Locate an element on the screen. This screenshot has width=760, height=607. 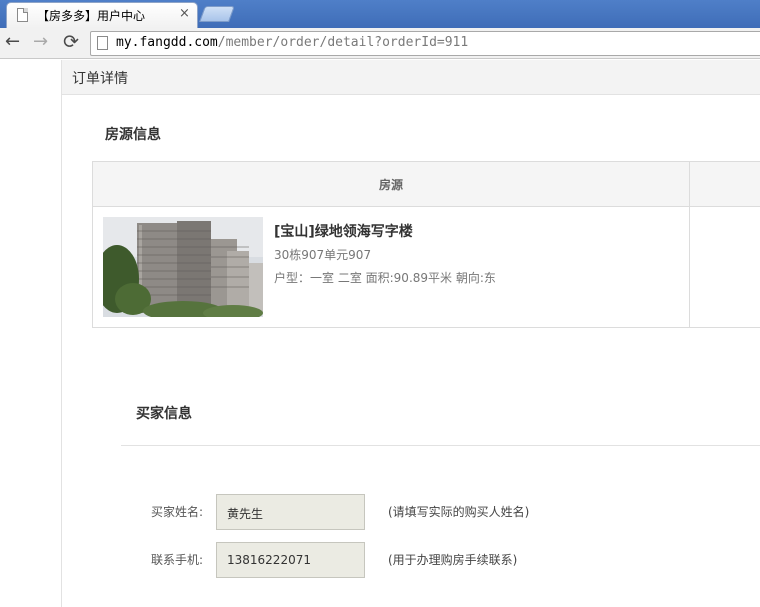
tab-strip: 【房多多】用户中心 × is located at coordinates (380, 14).